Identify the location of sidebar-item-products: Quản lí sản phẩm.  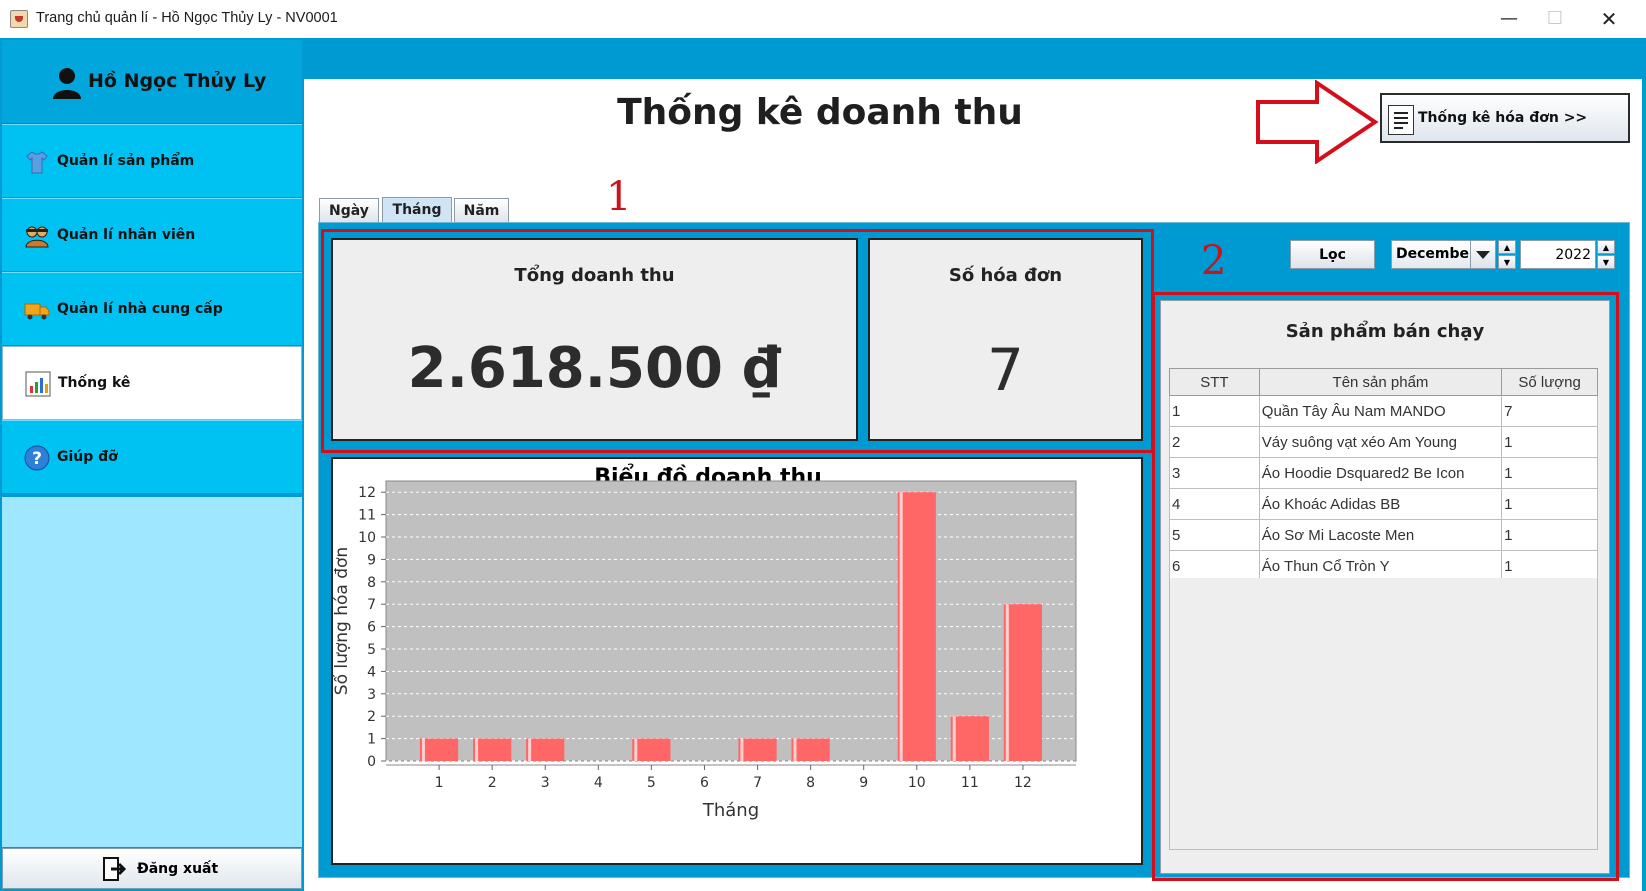
(152, 161).